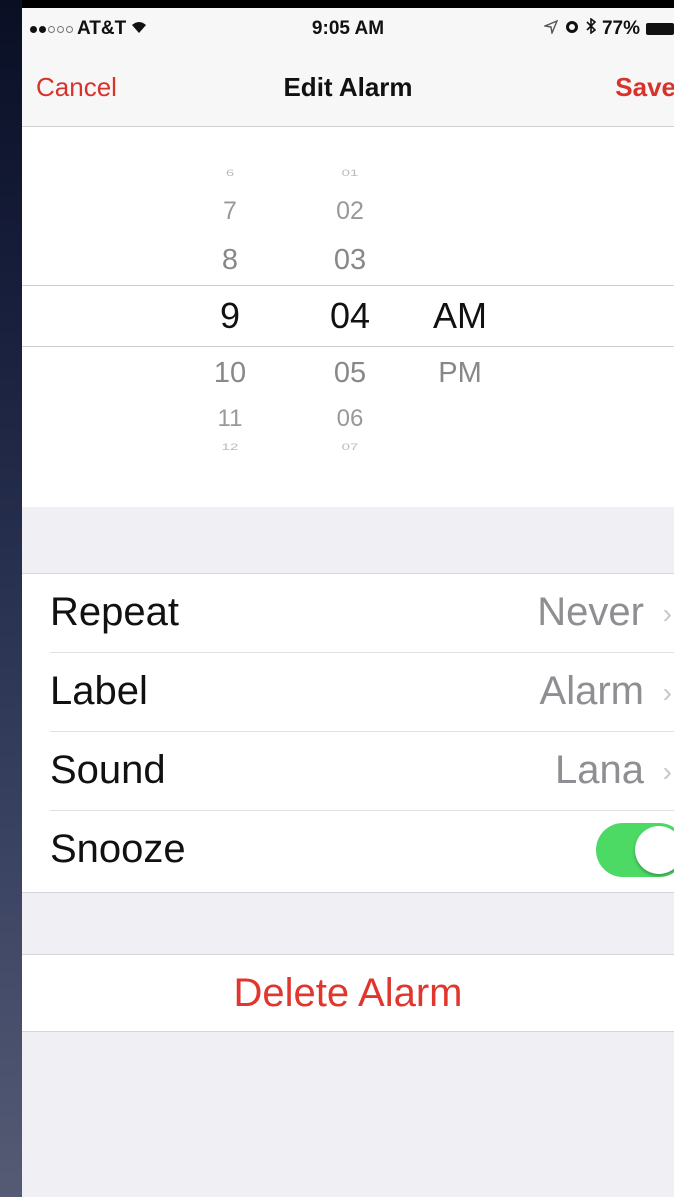 The height and width of the screenshot is (1197, 674). What do you see at coordinates (350, 447) in the screenshot?
I see `minute-item: 07` at bounding box center [350, 447].